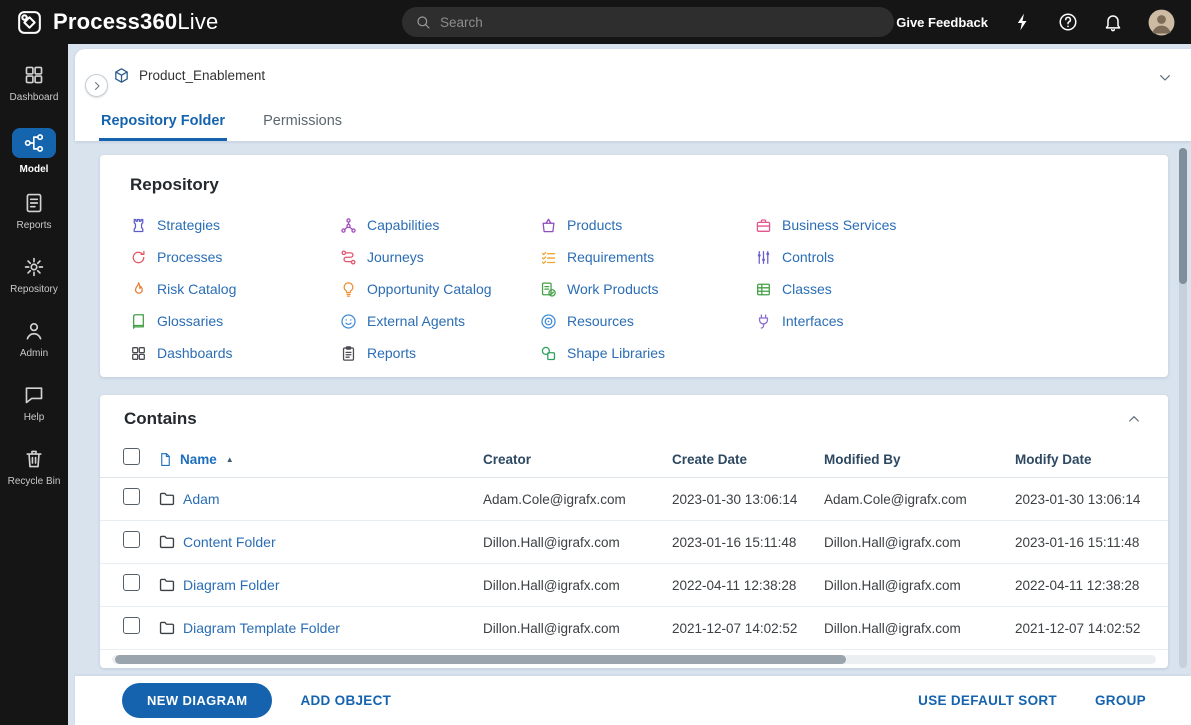  I want to click on sort-ascending-icon: ▲, so click(229, 459).